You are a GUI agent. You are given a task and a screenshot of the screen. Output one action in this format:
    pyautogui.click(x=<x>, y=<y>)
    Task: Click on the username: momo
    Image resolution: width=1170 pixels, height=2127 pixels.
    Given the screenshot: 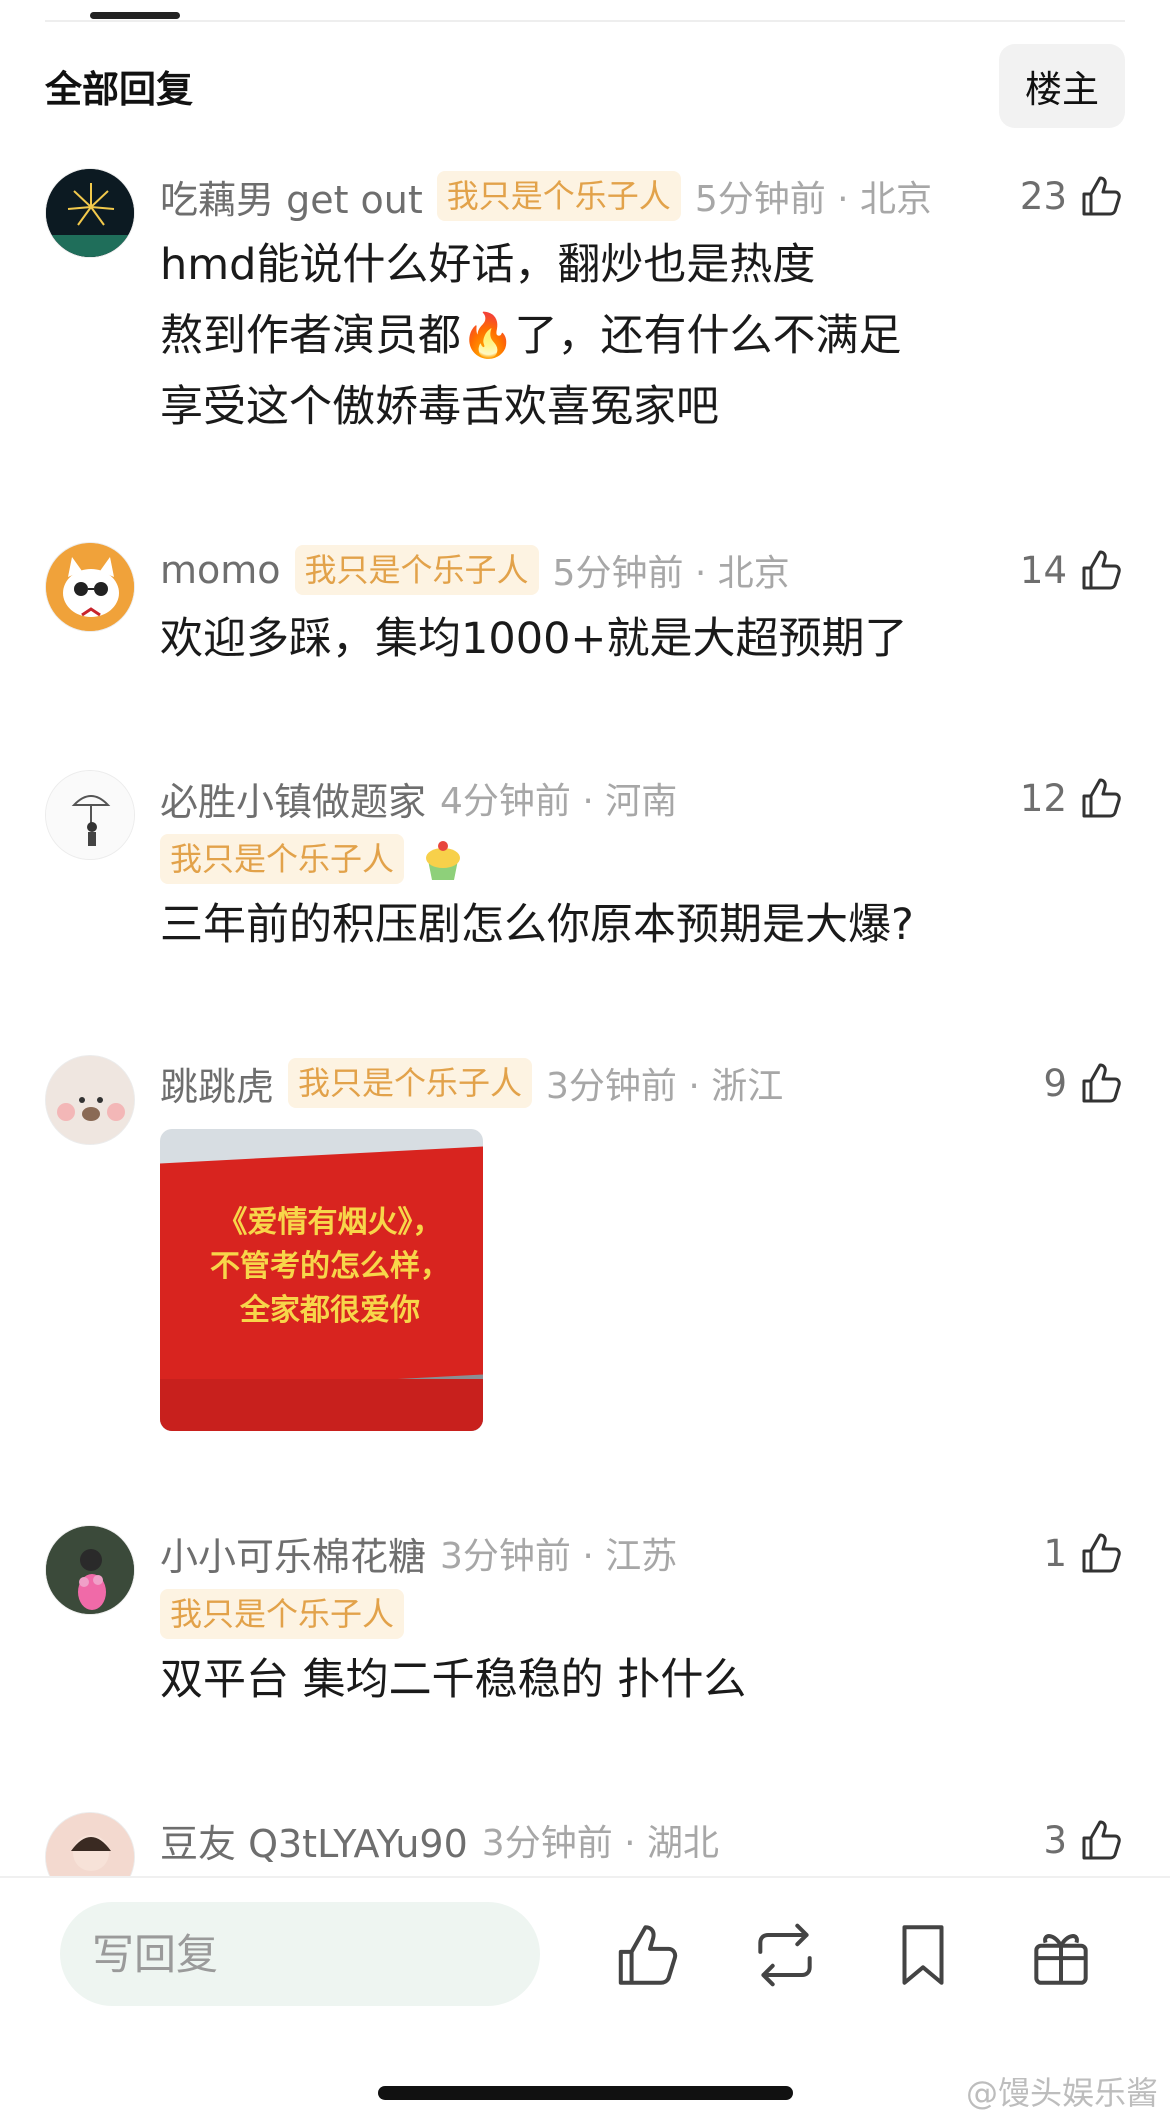 What is the action you would take?
    pyautogui.click(x=220, y=570)
    